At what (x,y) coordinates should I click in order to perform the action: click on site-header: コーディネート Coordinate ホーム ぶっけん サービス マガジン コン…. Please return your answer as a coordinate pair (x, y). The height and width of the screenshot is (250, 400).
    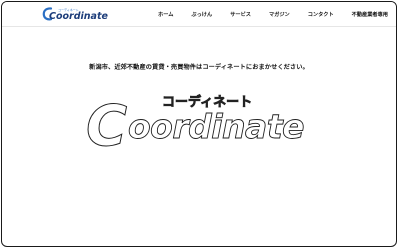
    Looking at the image, I should click on (199, 14).